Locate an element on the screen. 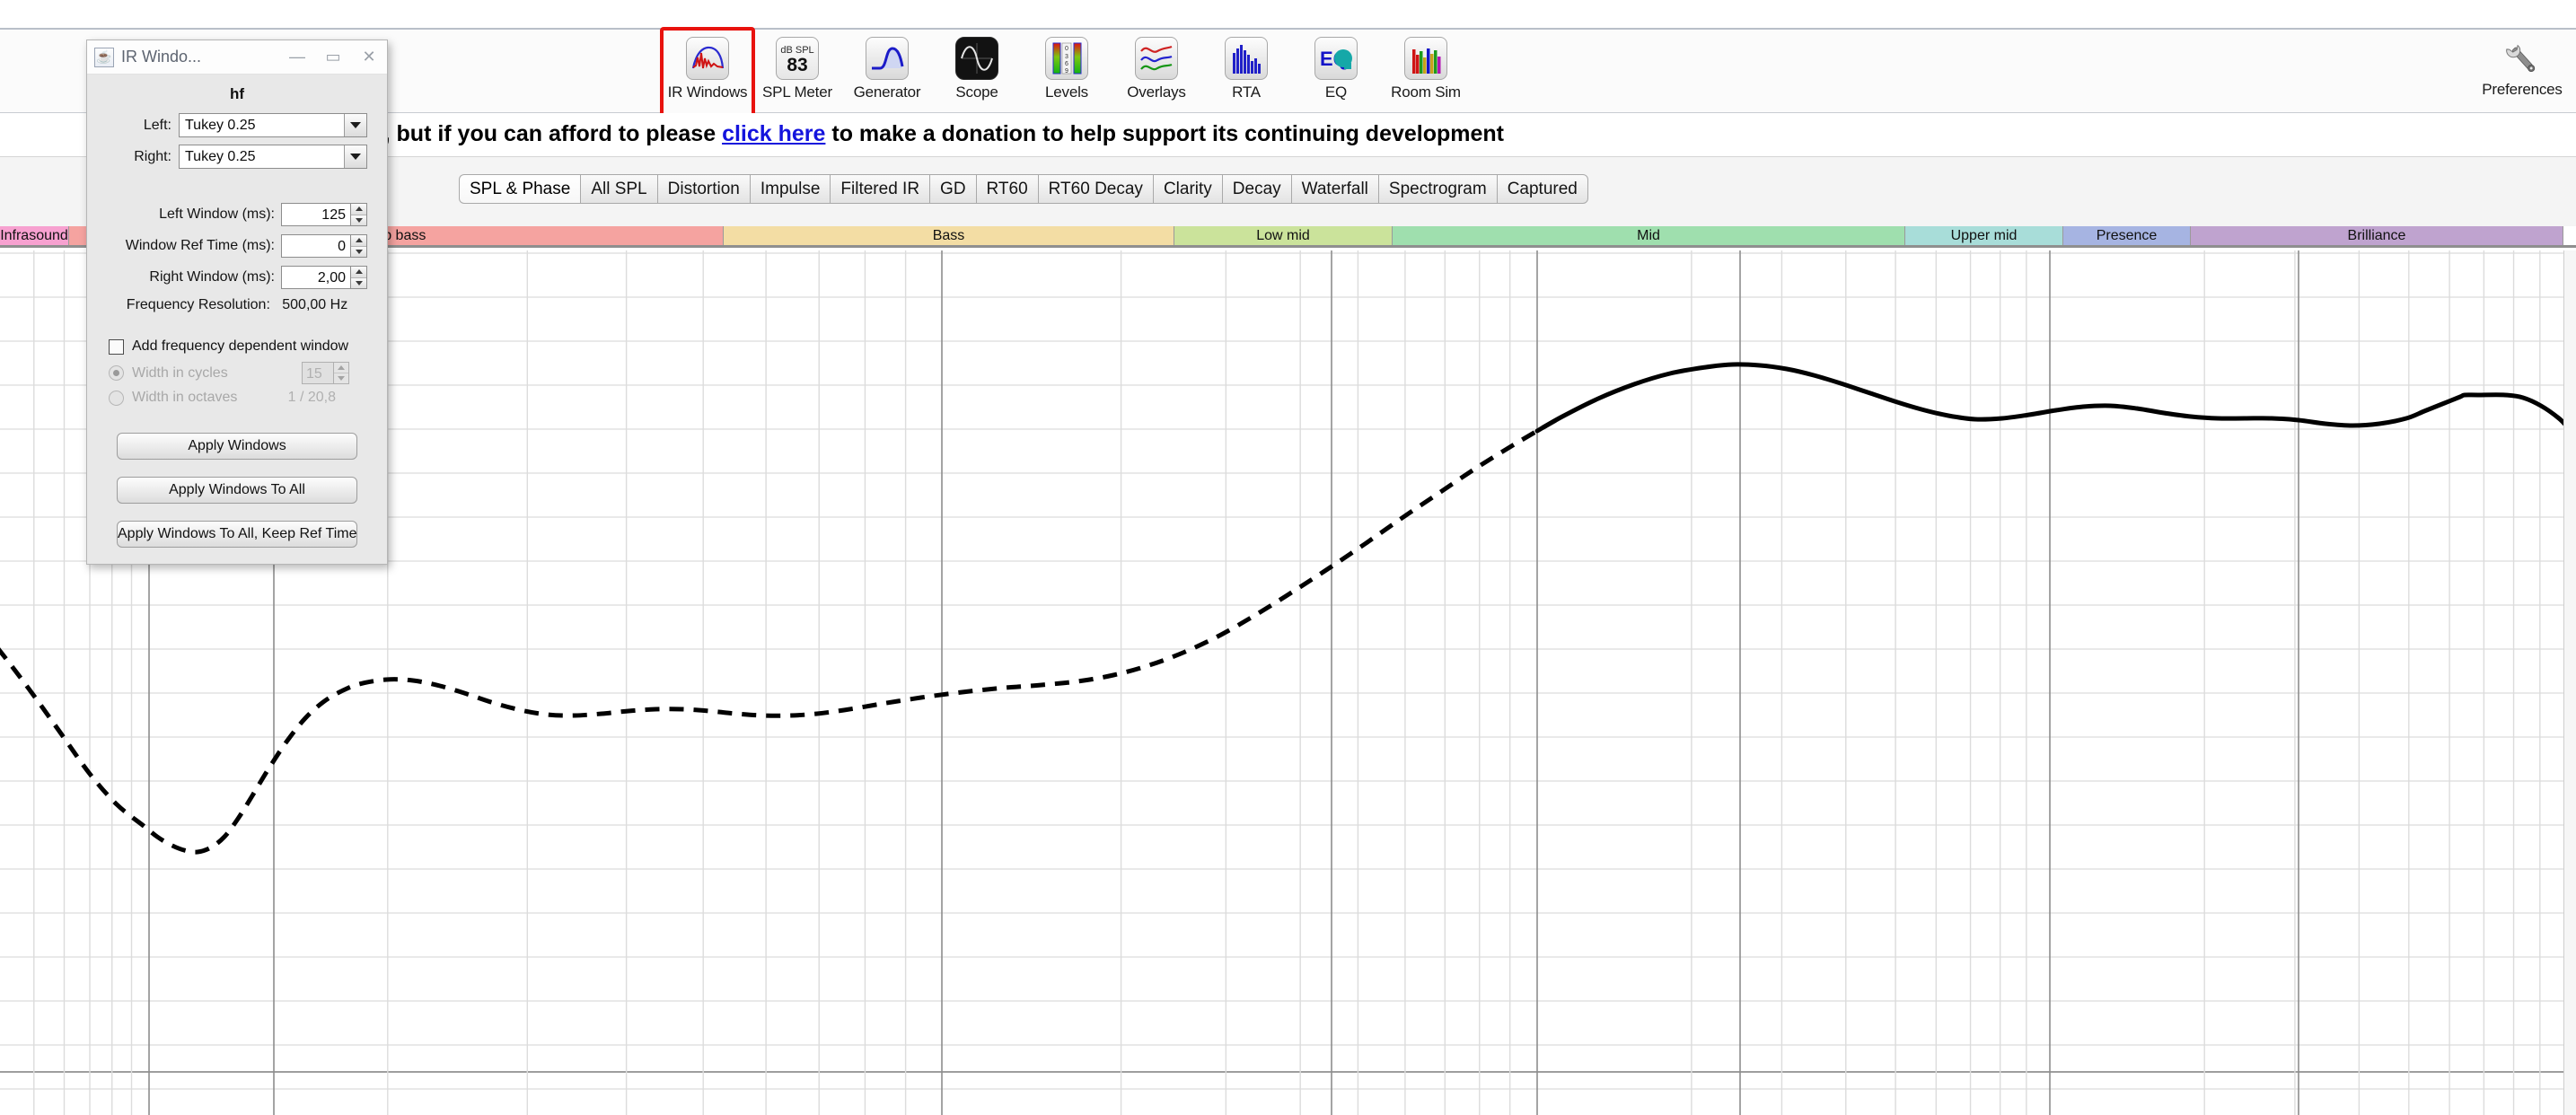  band-label: Bass is located at coordinates (948, 235).